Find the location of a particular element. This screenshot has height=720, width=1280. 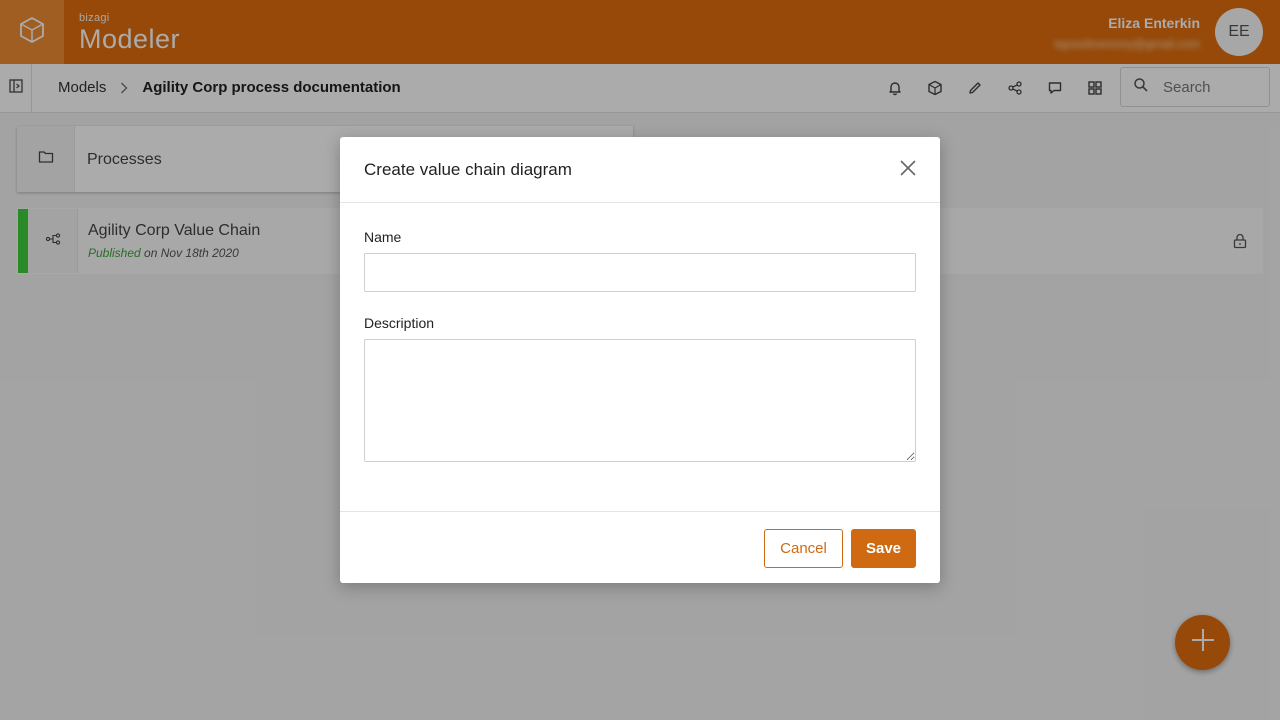

close-button is located at coordinates (908, 170).